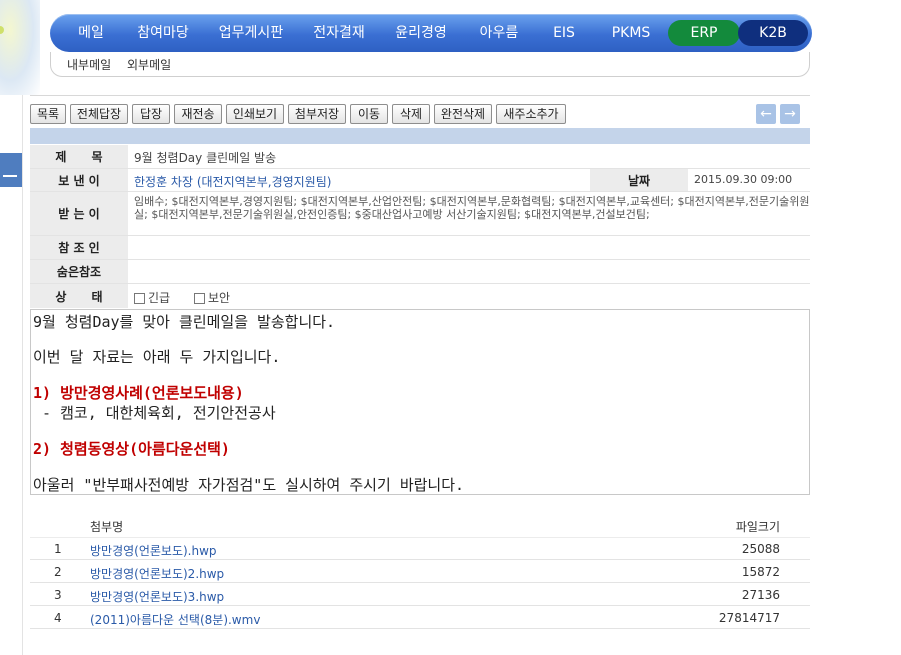 This screenshot has height=655, width=901. What do you see at coordinates (255, 114) in the screenshot?
I see `print-view-button: 인쇄보기` at bounding box center [255, 114].